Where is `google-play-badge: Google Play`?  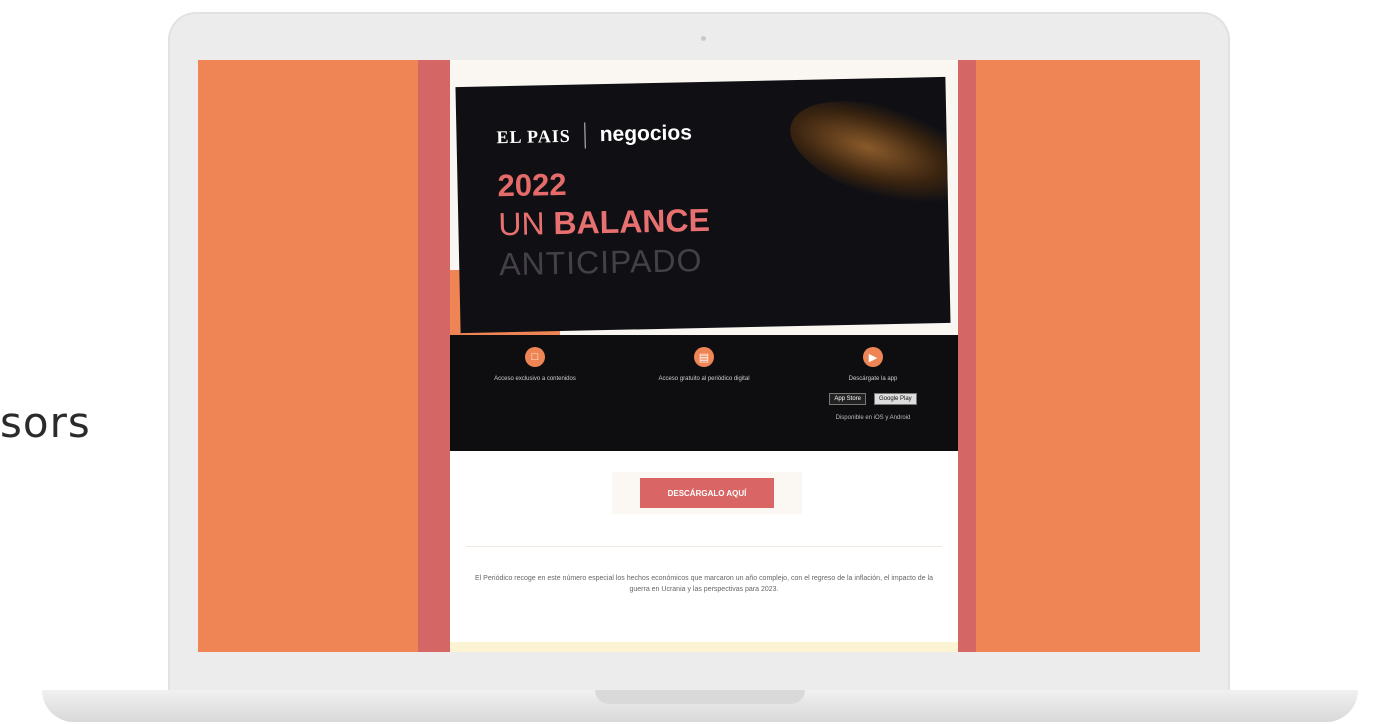 google-play-badge: Google Play is located at coordinates (895, 399).